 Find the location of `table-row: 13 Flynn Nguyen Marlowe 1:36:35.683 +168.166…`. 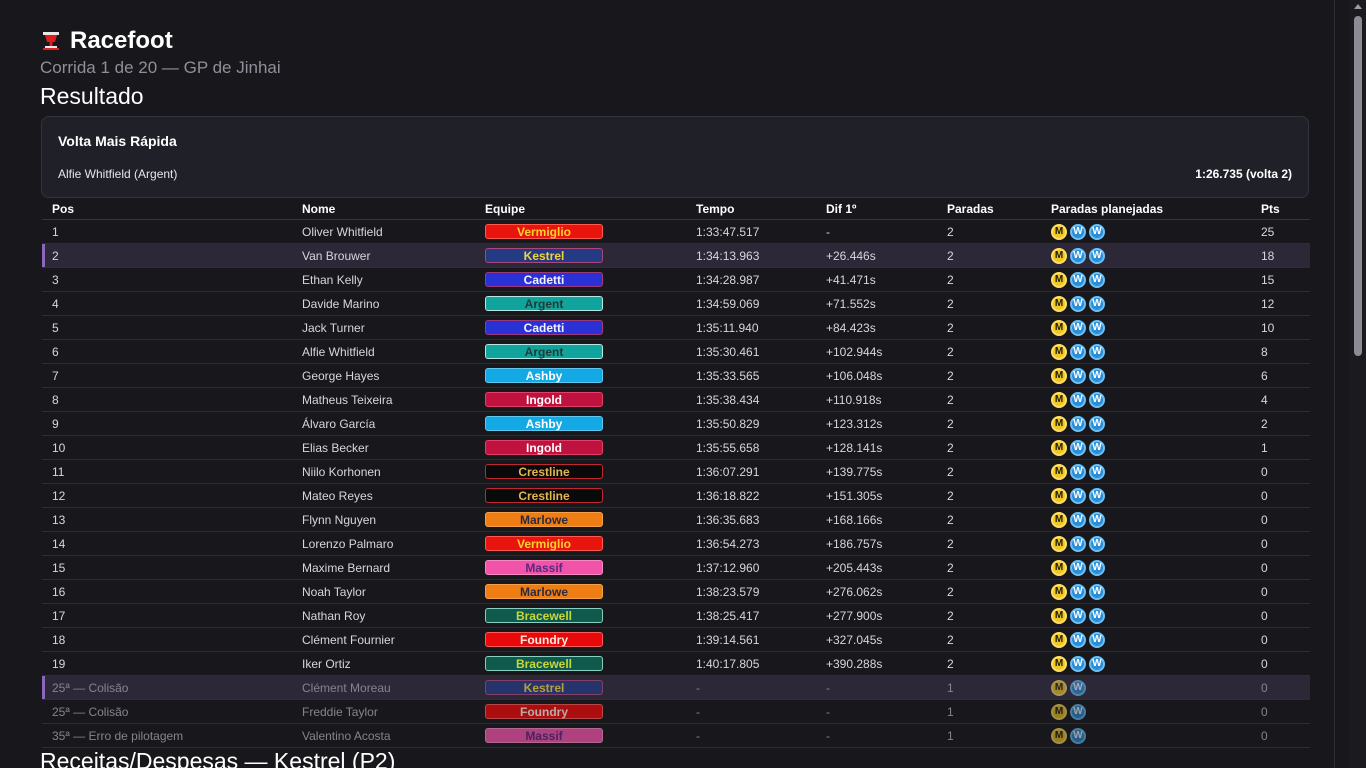

table-row: 13 Flynn Nguyen Marlowe 1:36:35.683 +168.166… is located at coordinates (676, 519).